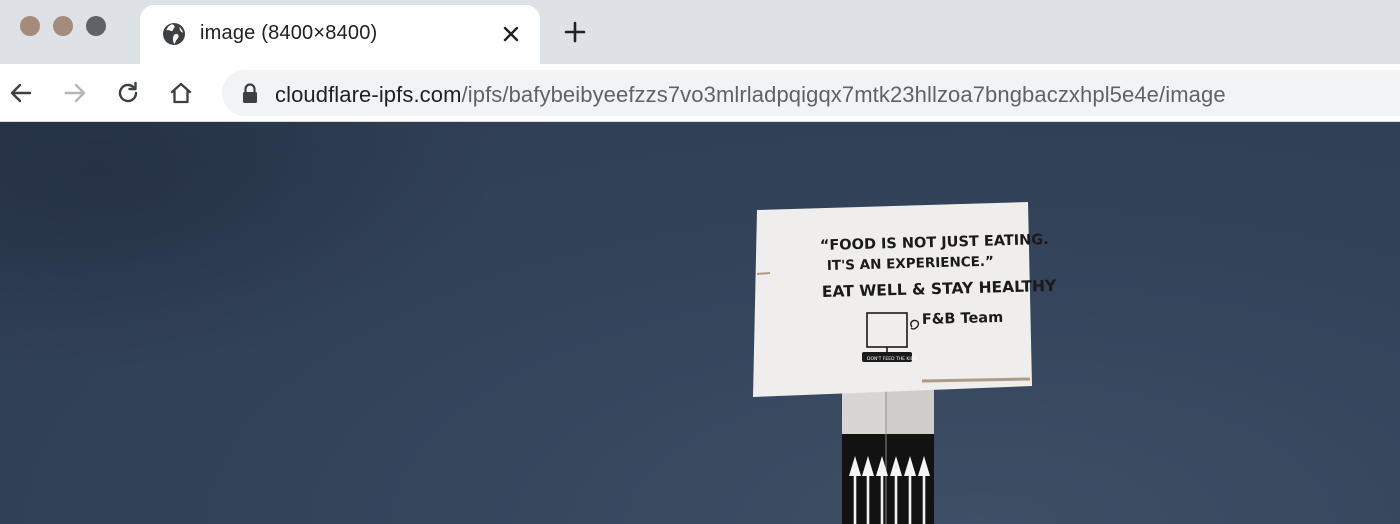 The width and height of the screenshot is (1400, 524). What do you see at coordinates (96, 26) in the screenshot?
I see `window-maximize-button` at bounding box center [96, 26].